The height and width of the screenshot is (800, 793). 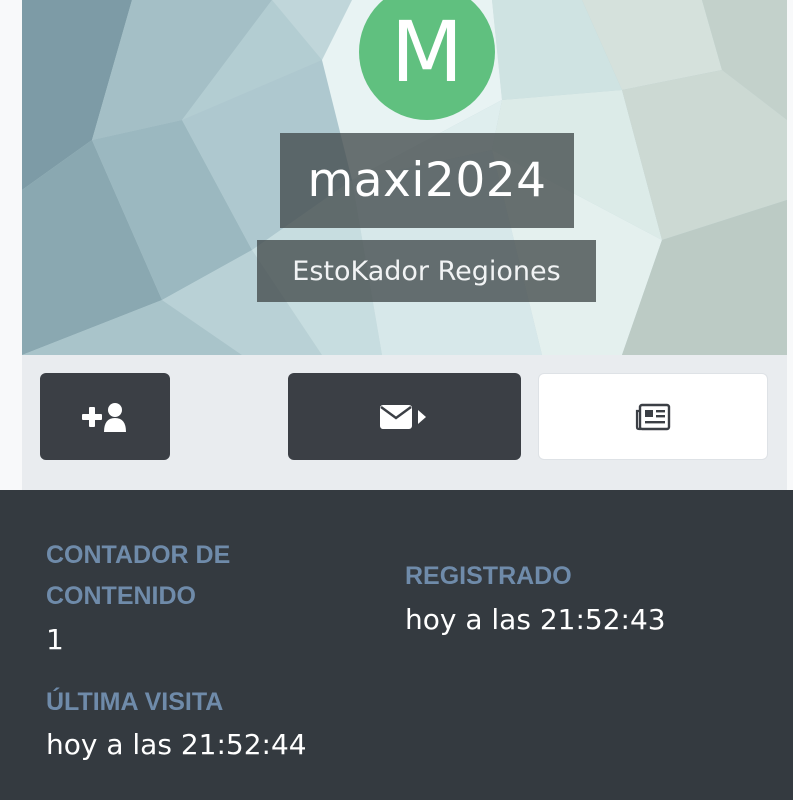 I want to click on follow-button, so click(x=105, y=416).